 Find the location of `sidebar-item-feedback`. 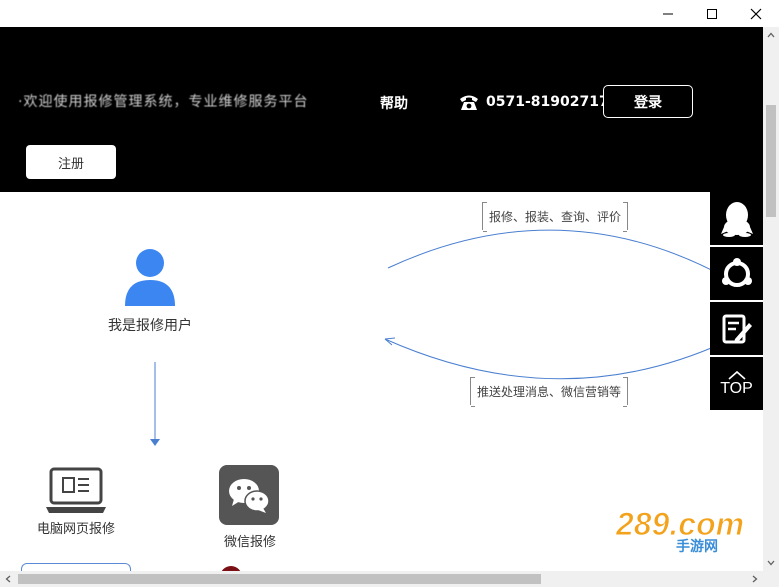

sidebar-item-feedback is located at coordinates (736, 328).